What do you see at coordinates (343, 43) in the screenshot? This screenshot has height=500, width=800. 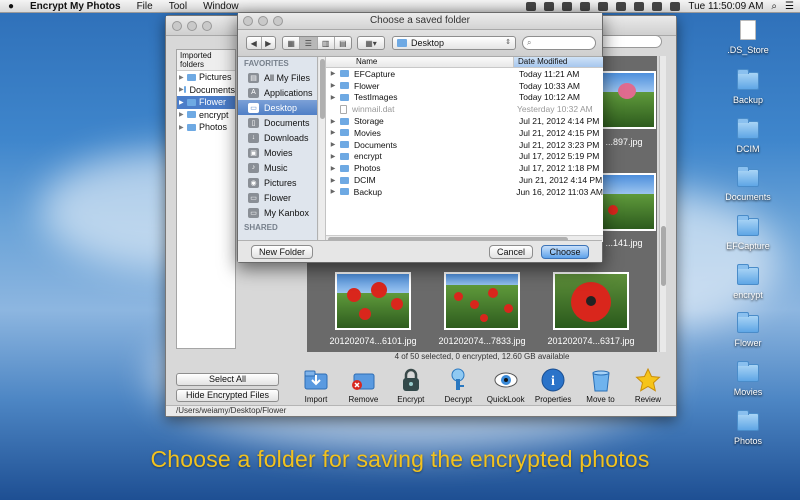 I see `coverflow-view-icon: ▤` at bounding box center [343, 43].